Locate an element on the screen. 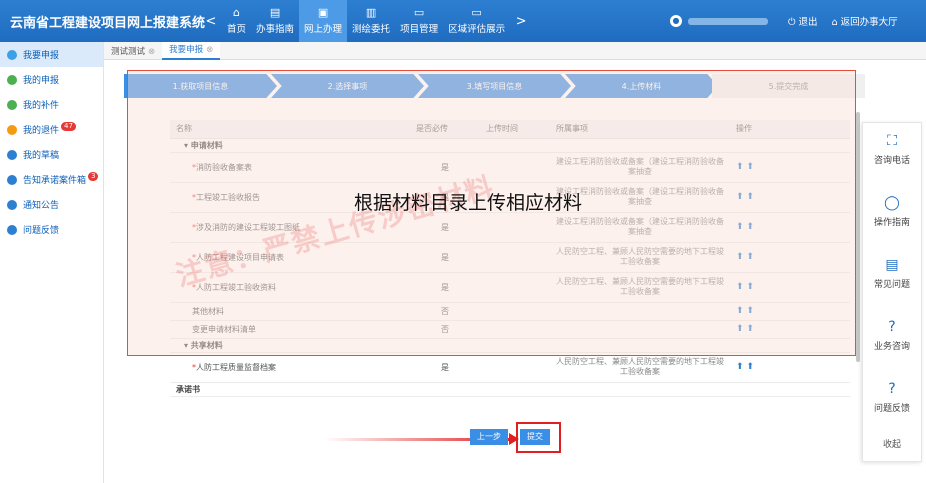 This screenshot has width=926, height=483. sidebar-item-returned: 我的退件 47 is located at coordinates (51, 129).